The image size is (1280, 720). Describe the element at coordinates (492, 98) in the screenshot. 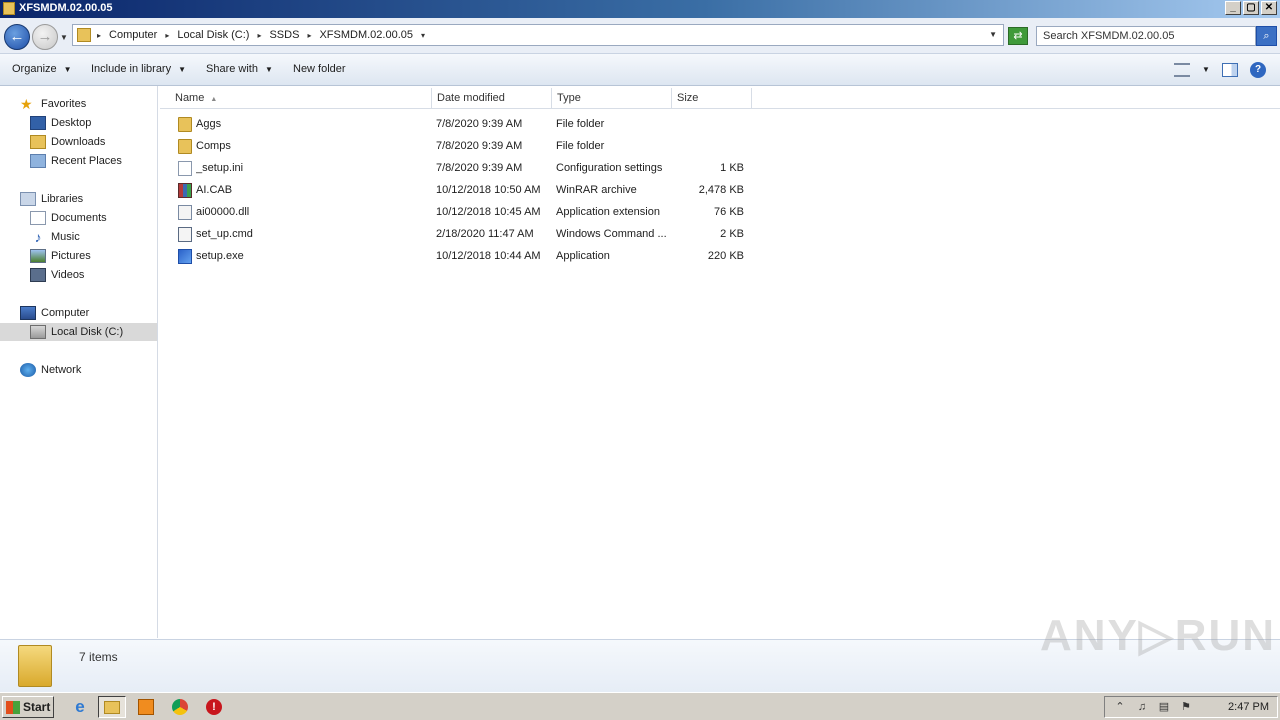

I see `column-header-date: Date modified` at that location.